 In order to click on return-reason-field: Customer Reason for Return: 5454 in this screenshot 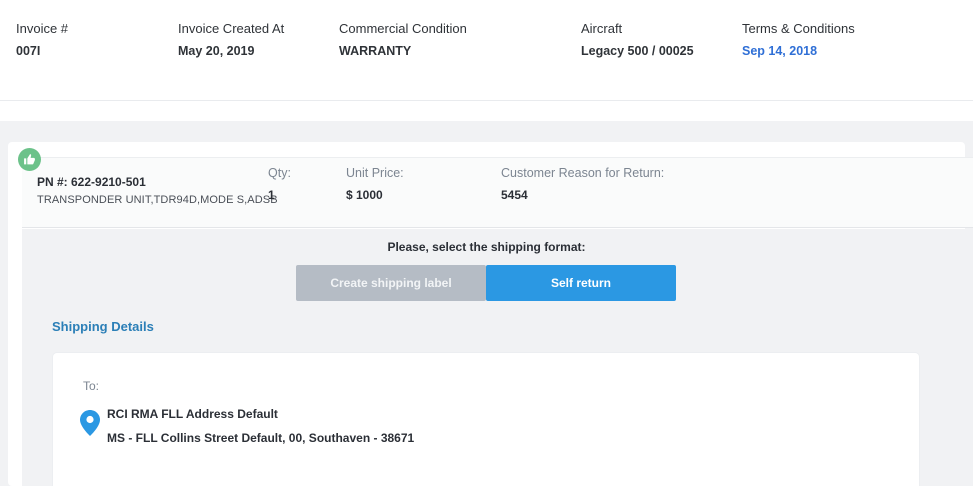, I will do `click(582, 184)`.